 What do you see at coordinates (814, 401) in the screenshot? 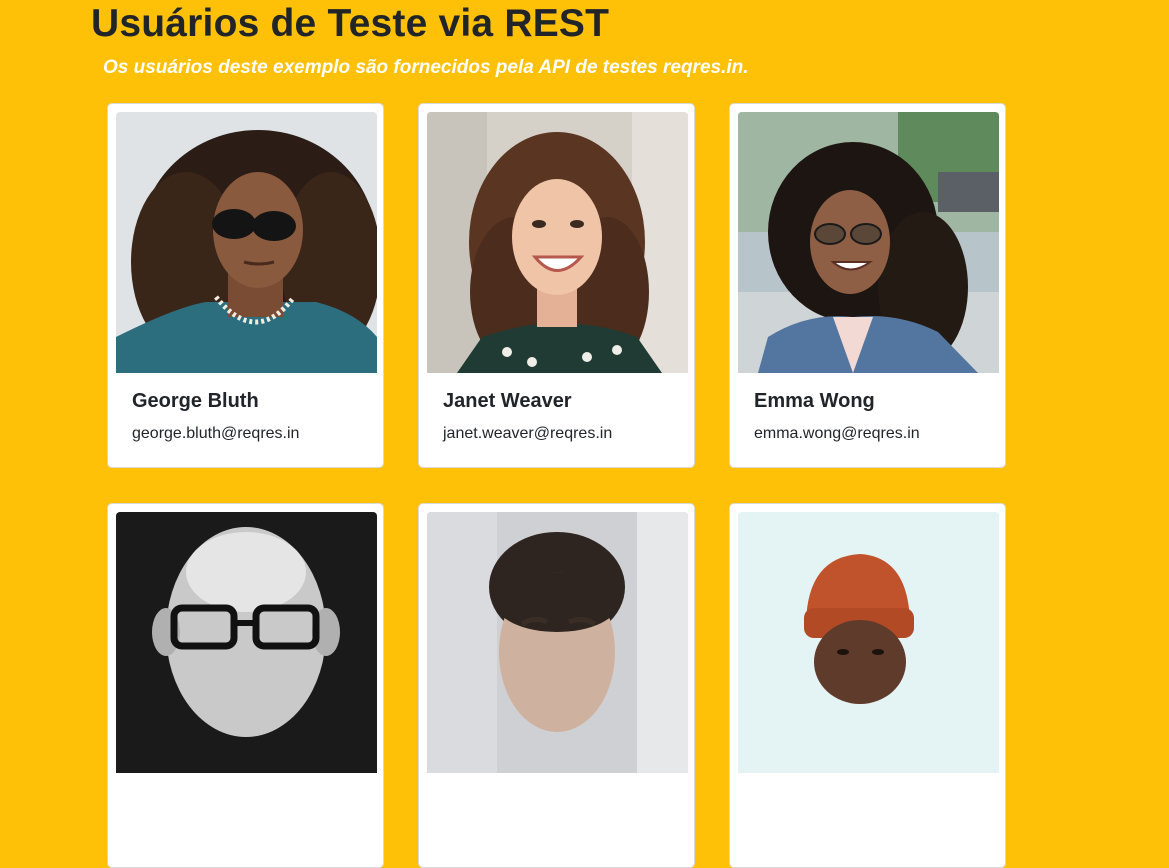
I see `user-name: Emma Wong` at bounding box center [814, 401].